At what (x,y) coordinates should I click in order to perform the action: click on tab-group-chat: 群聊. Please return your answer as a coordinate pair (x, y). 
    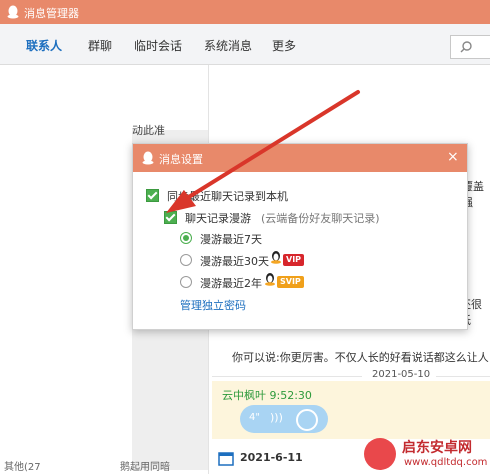
    Looking at the image, I should click on (100, 45).